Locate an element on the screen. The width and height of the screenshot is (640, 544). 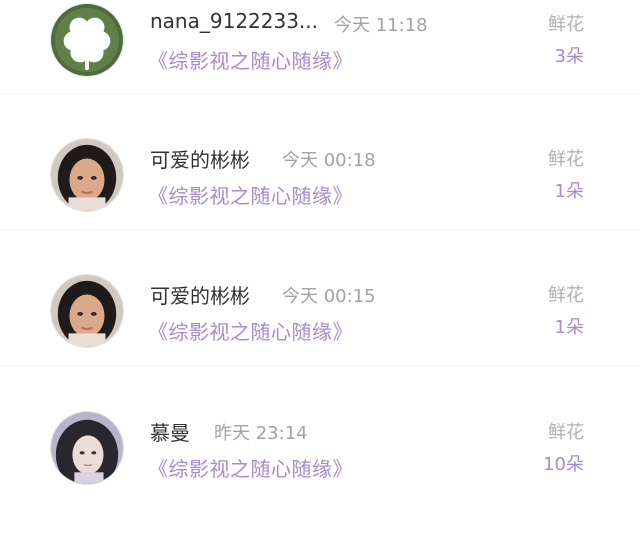
comment-time: 今天 00:15 is located at coordinates (329, 296).